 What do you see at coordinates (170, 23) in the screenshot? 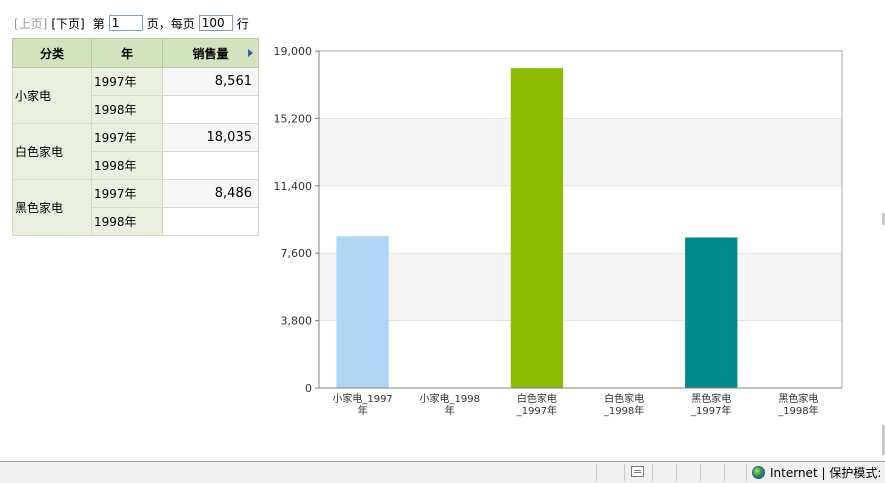
I see `page-suffix-label: 页，每页` at bounding box center [170, 23].